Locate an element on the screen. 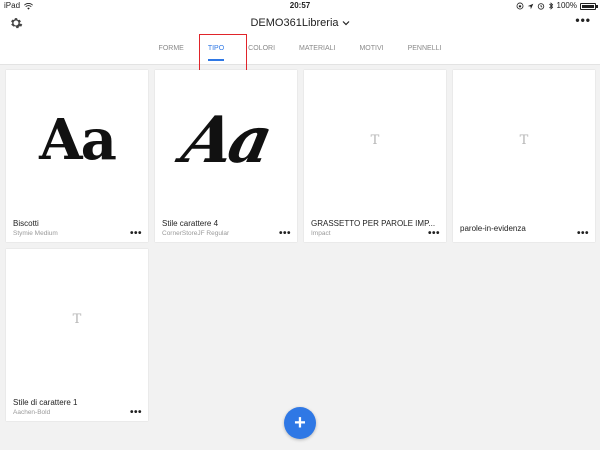 This screenshot has height=450, width=600. plus-icon: + is located at coordinates (300, 422).